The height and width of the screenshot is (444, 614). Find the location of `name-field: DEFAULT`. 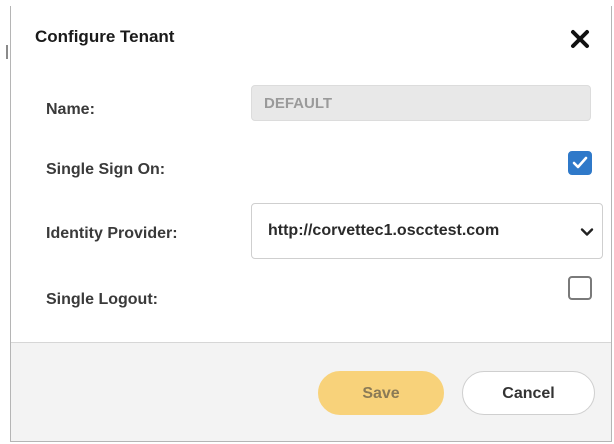

name-field: DEFAULT is located at coordinates (421, 103).